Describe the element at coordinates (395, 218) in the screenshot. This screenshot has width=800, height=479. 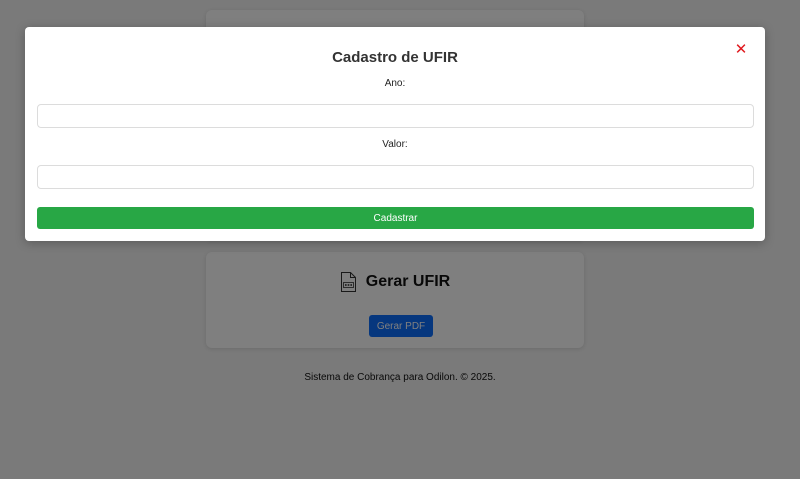
I see `cadastrar-button: Cadastrar` at that location.